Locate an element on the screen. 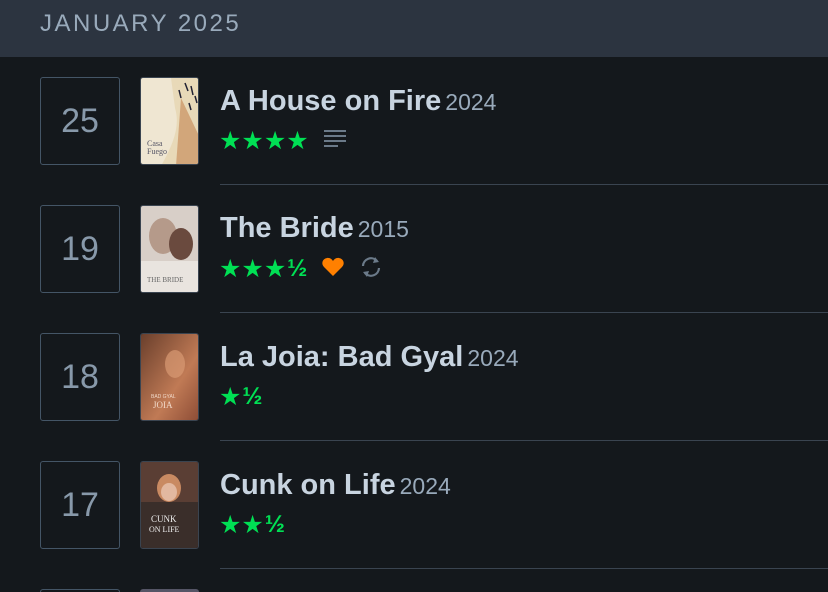  rewatch-icon is located at coordinates (371, 269).